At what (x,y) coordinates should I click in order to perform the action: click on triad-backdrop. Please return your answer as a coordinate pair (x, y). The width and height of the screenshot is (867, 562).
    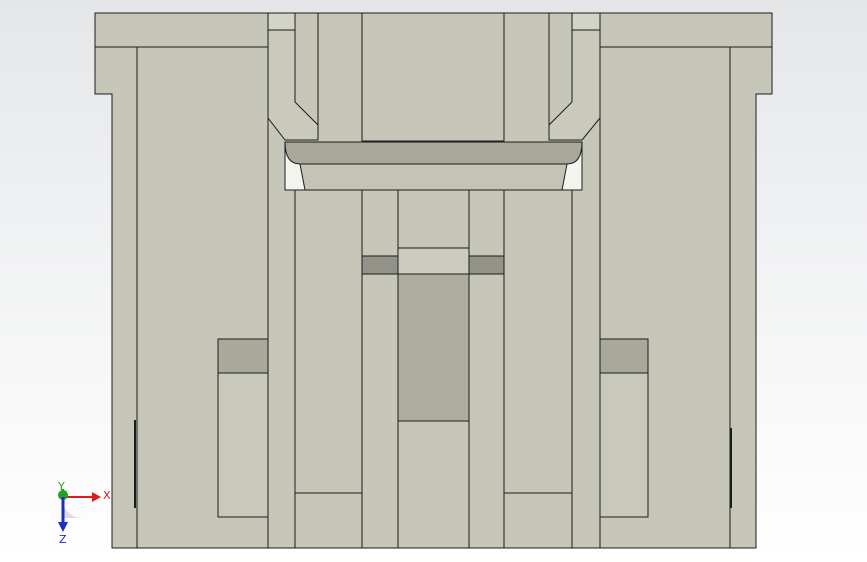
    Looking at the image, I should click on (72, 508).